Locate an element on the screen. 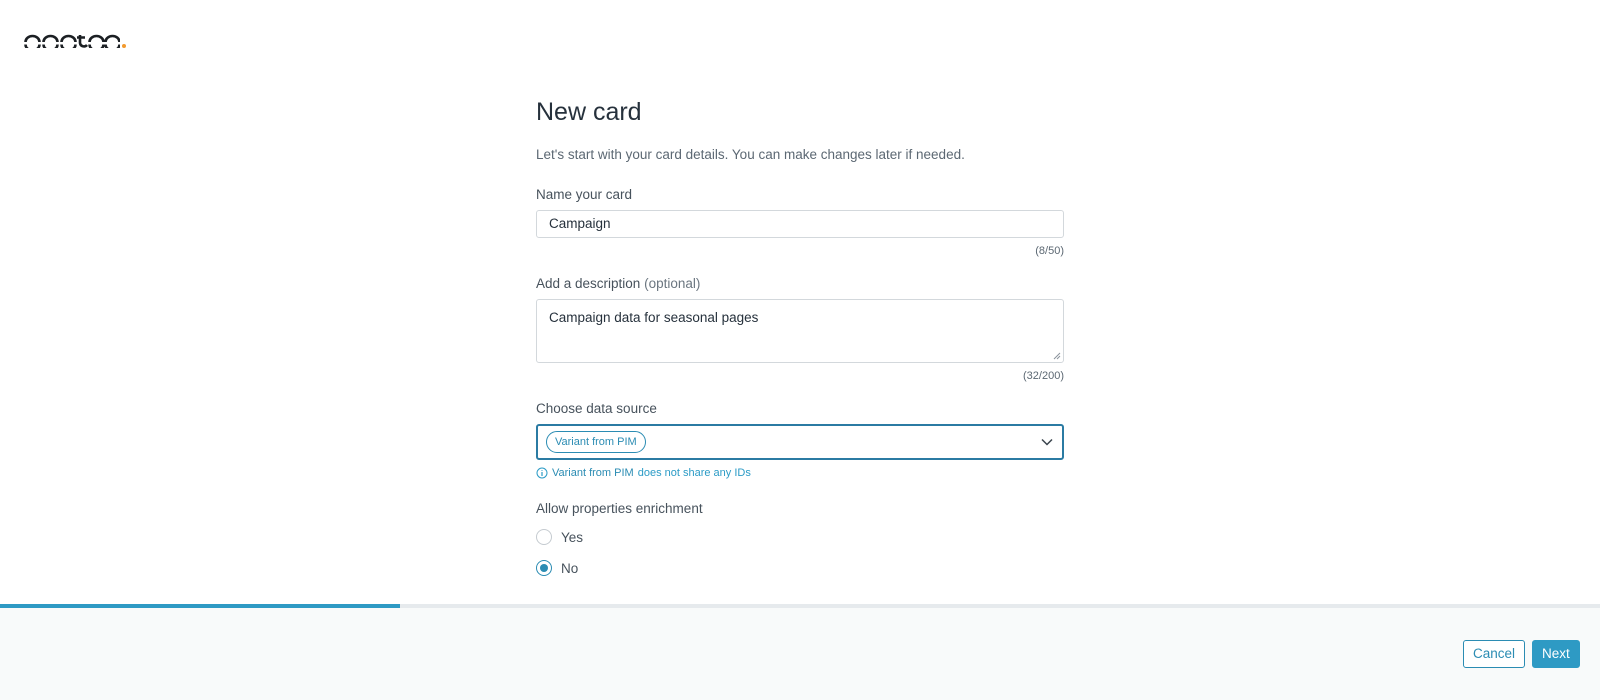 The image size is (1600, 700). resize-grip-icon is located at coordinates (1057, 356).